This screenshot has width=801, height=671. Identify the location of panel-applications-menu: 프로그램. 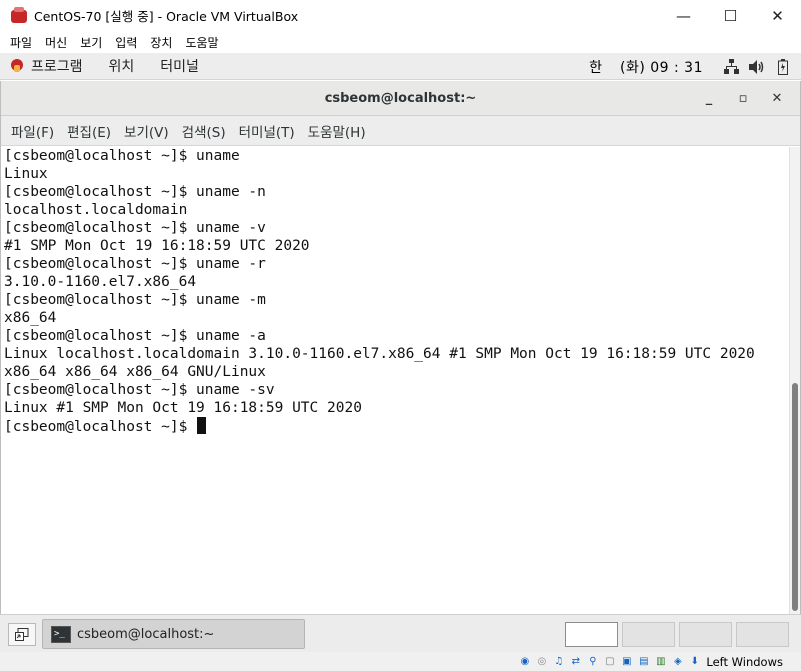
(57, 66).